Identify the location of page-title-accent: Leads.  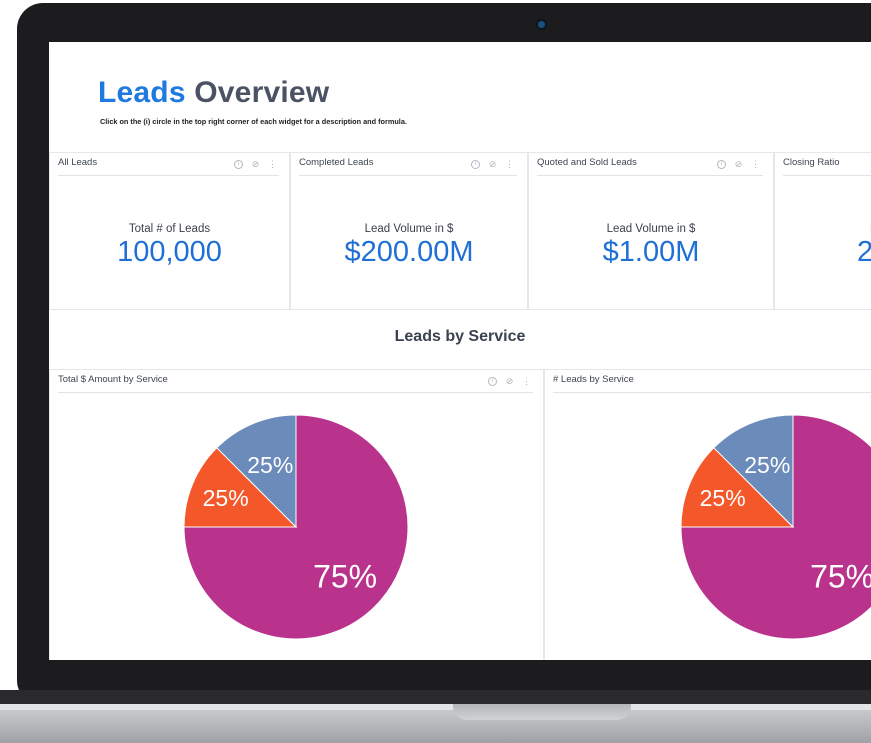
(142, 92).